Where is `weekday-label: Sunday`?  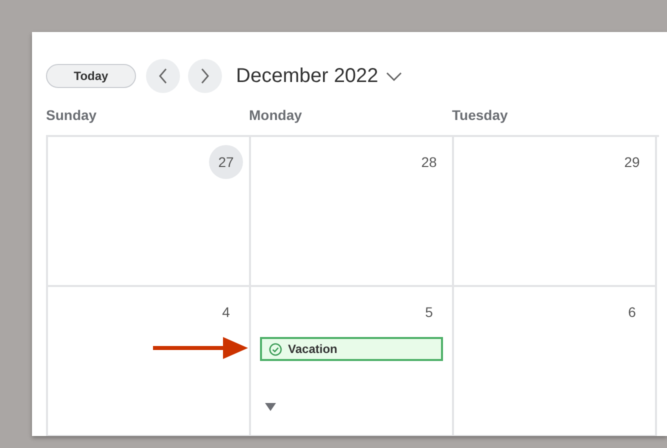
weekday-label: Sunday is located at coordinates (71, 115).